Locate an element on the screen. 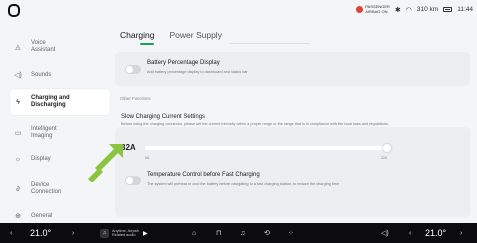  360-camera-icon: ⟲ is located at coordinates (267, 233).